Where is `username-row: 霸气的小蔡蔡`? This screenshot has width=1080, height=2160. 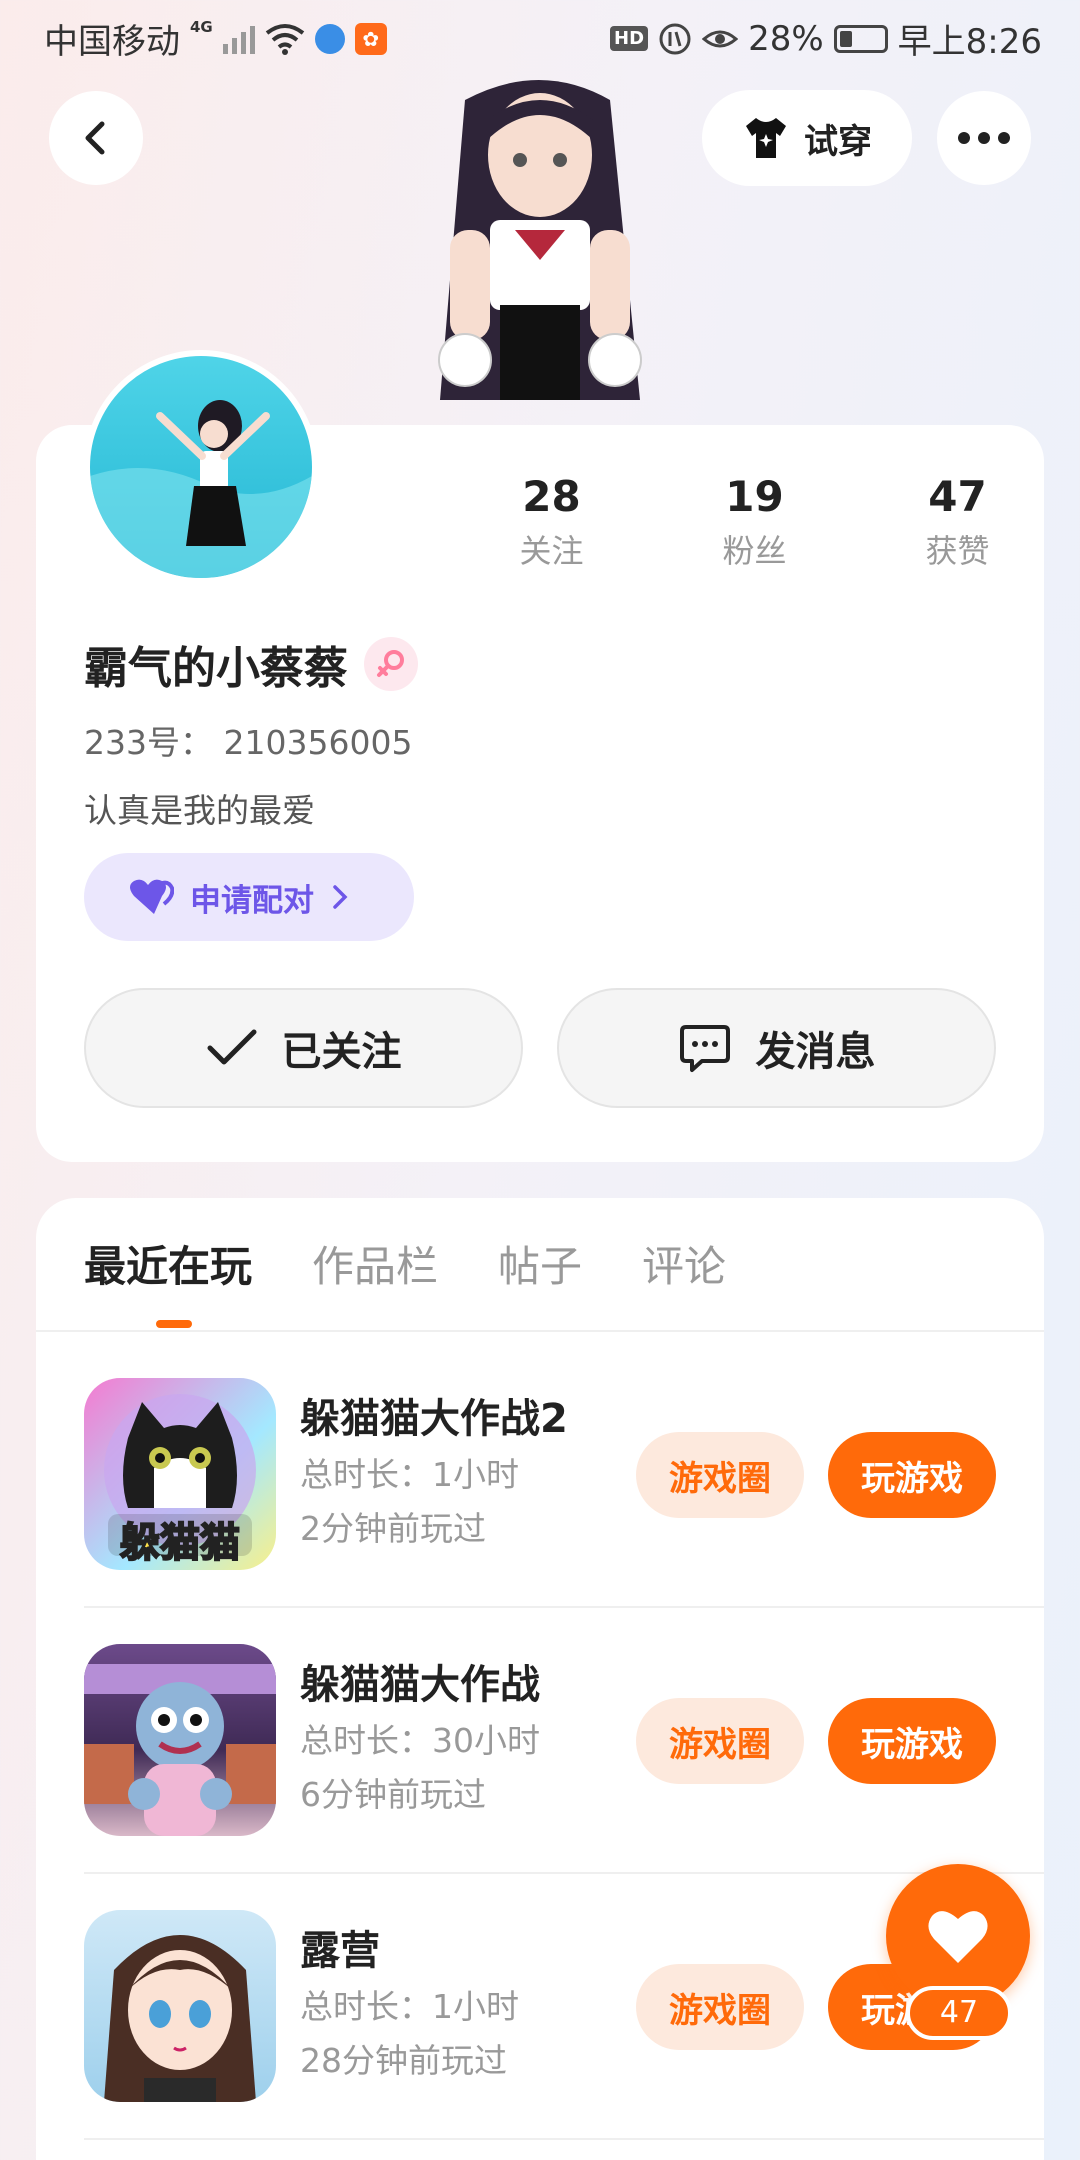
username-row: 霸气的小蔡蔡 is located at coordinates (251, 664).